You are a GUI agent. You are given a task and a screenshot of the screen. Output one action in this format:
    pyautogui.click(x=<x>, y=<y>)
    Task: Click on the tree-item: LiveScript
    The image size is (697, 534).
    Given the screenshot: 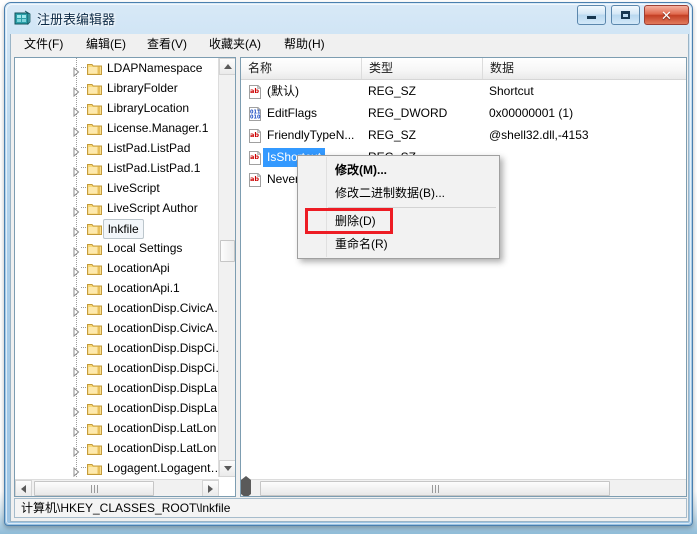 What is the action you would take?
    pyautogui.click(x=117, y=188)
    